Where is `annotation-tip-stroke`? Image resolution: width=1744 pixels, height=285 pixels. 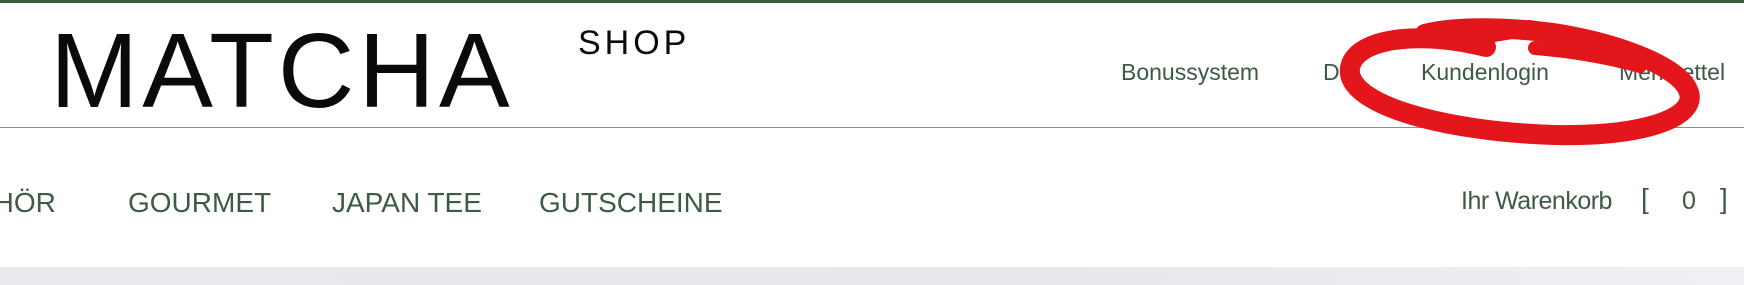 annotation-tip-stroke is located at coordinates (1506, 32).